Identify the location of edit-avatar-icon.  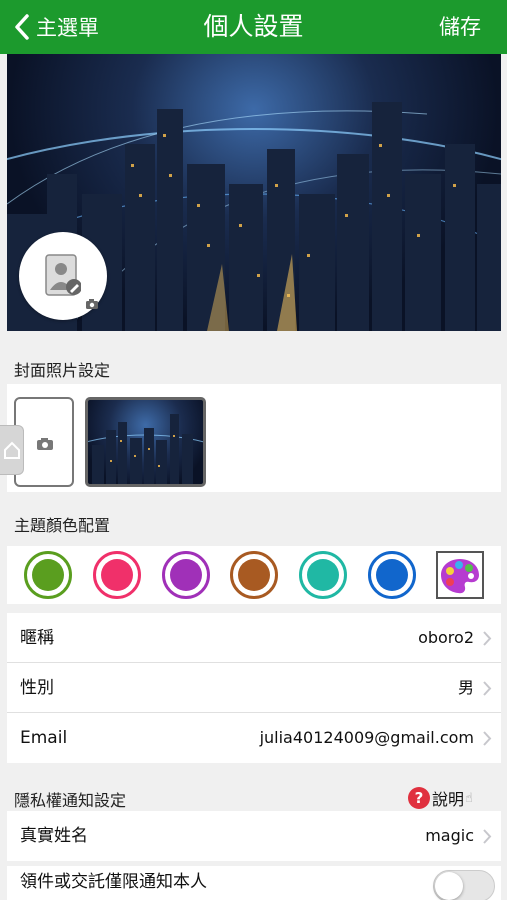
(63, 275).